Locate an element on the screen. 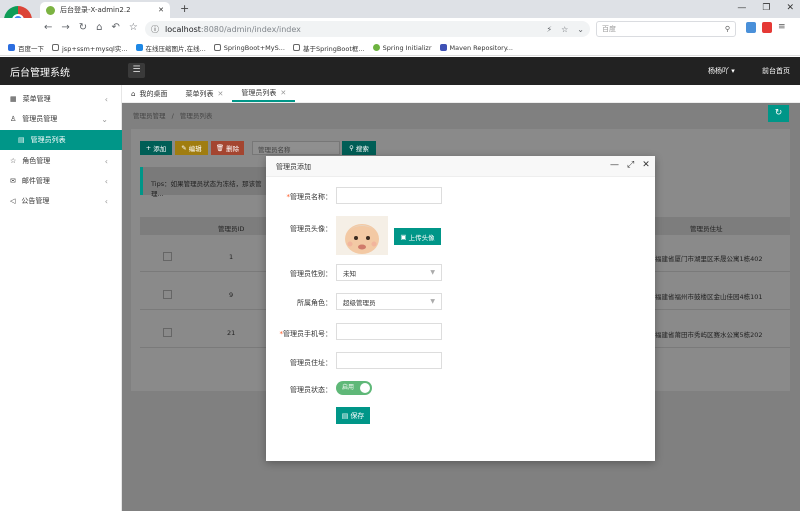 The width and height of the screenshot is (800, 511). modal-header is located at coordinates (460, 166).